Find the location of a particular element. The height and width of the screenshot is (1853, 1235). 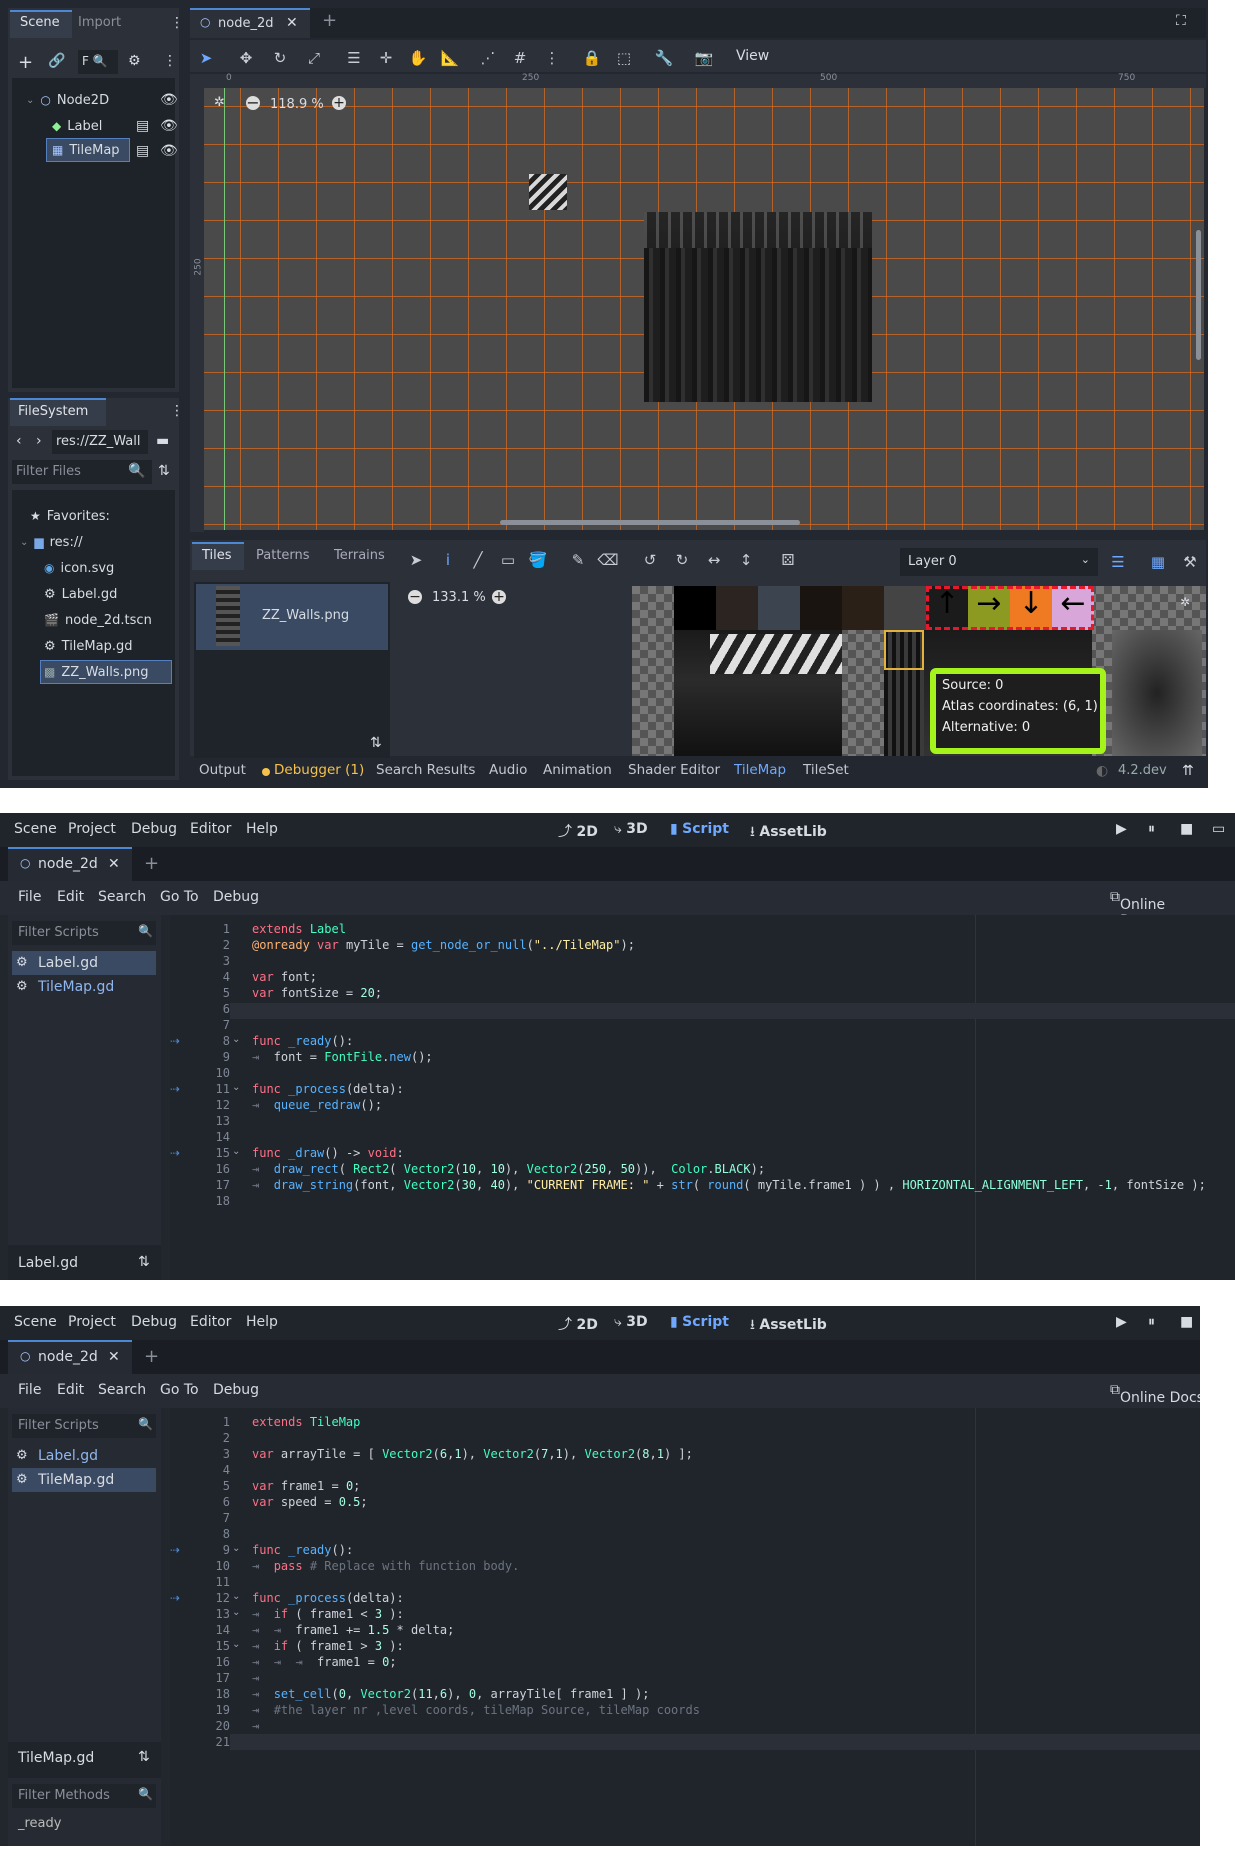

move-tool-icon: ✥ is located at coordinates (246, 58).